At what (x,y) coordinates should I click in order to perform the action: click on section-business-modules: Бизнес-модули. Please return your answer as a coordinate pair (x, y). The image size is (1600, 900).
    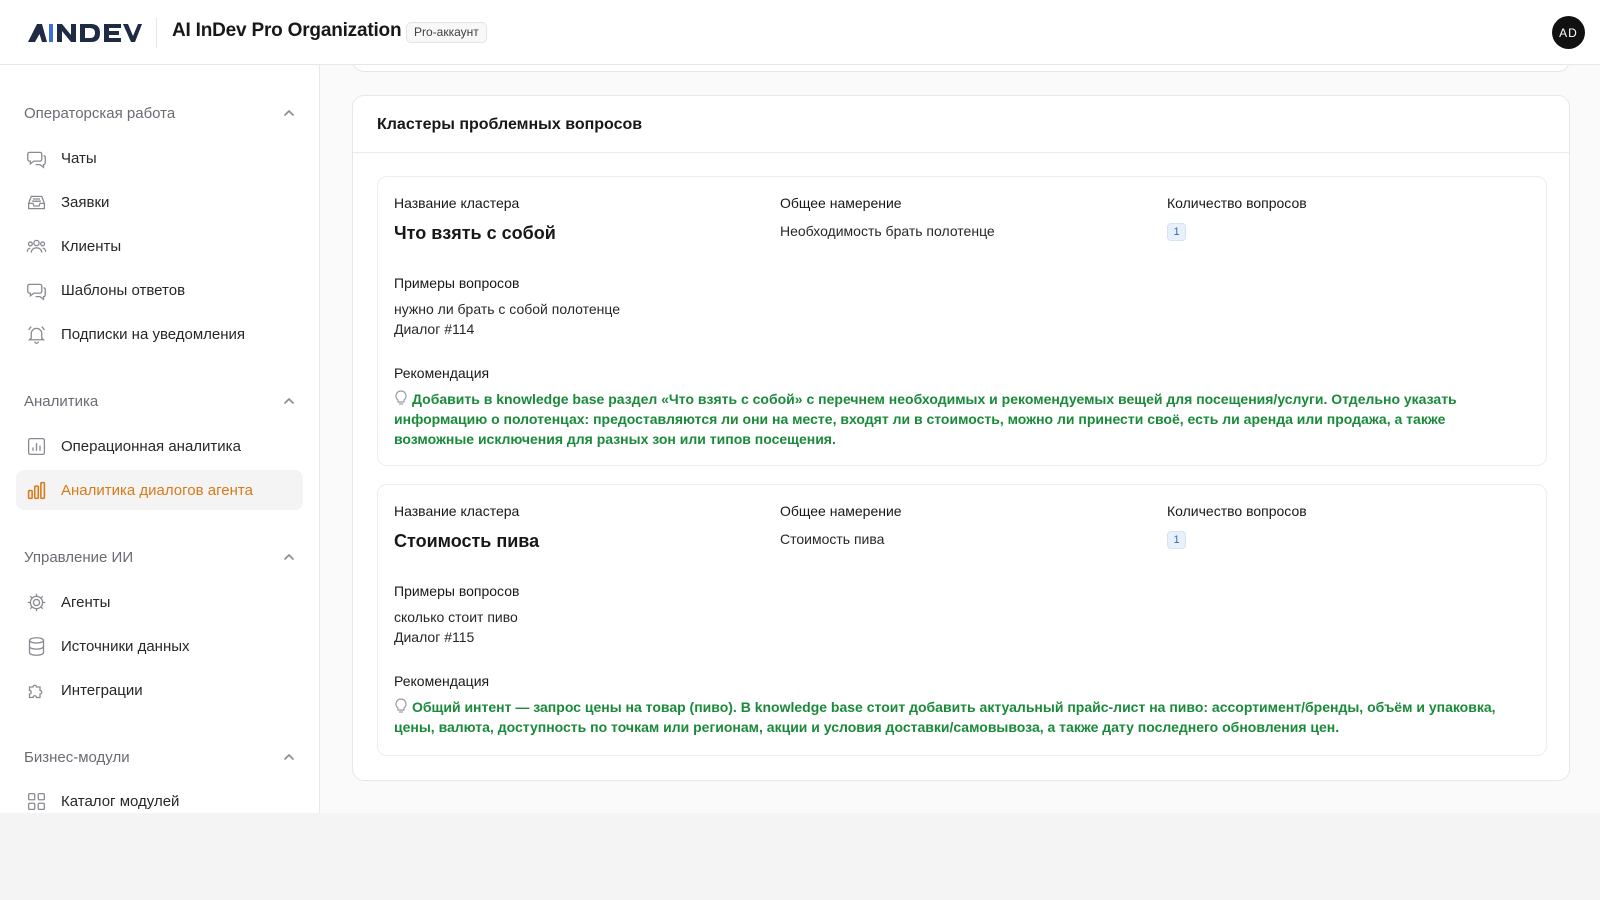
    Looking at the image, I should click on (160, 757).